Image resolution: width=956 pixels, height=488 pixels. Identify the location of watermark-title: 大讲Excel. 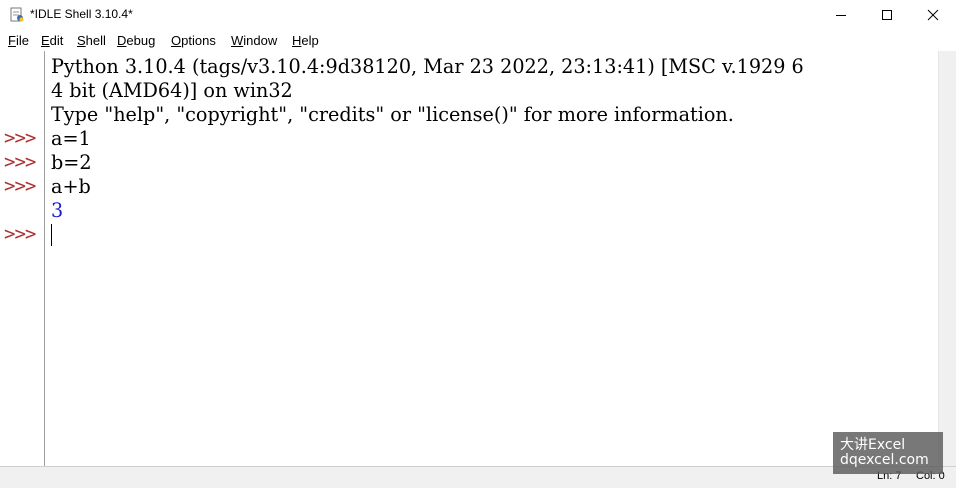
(873, 445).